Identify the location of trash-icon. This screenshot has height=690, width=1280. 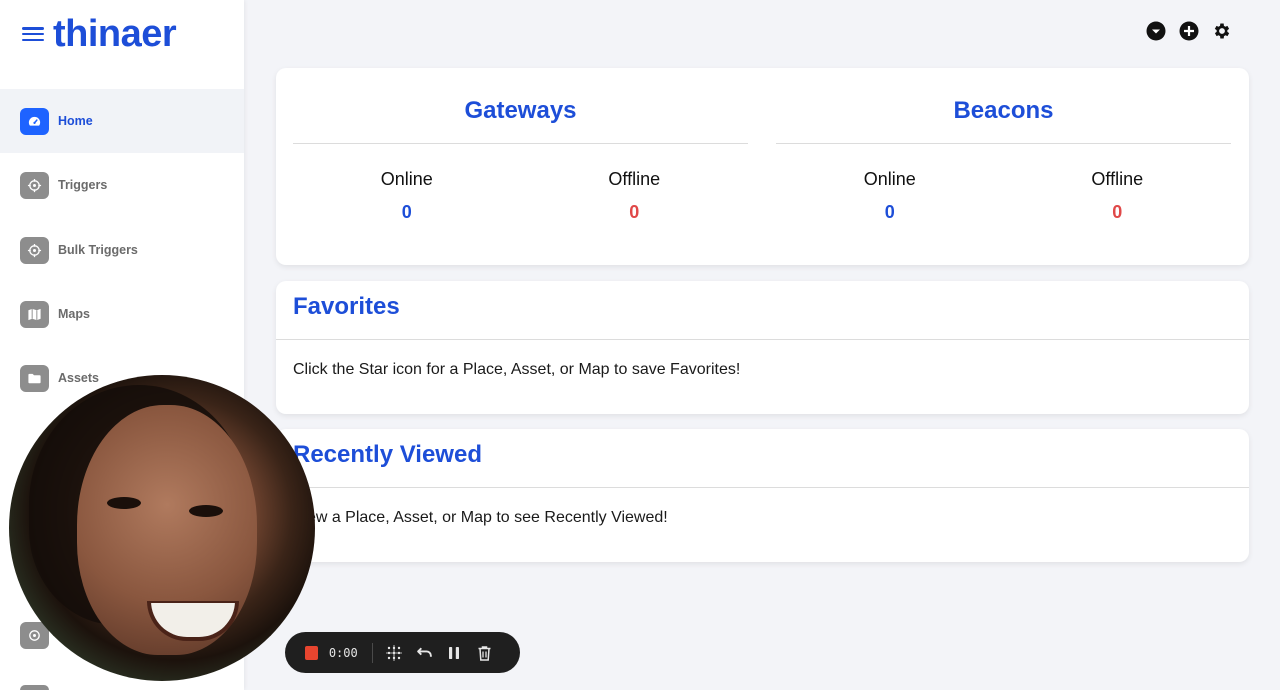
(485, 653).